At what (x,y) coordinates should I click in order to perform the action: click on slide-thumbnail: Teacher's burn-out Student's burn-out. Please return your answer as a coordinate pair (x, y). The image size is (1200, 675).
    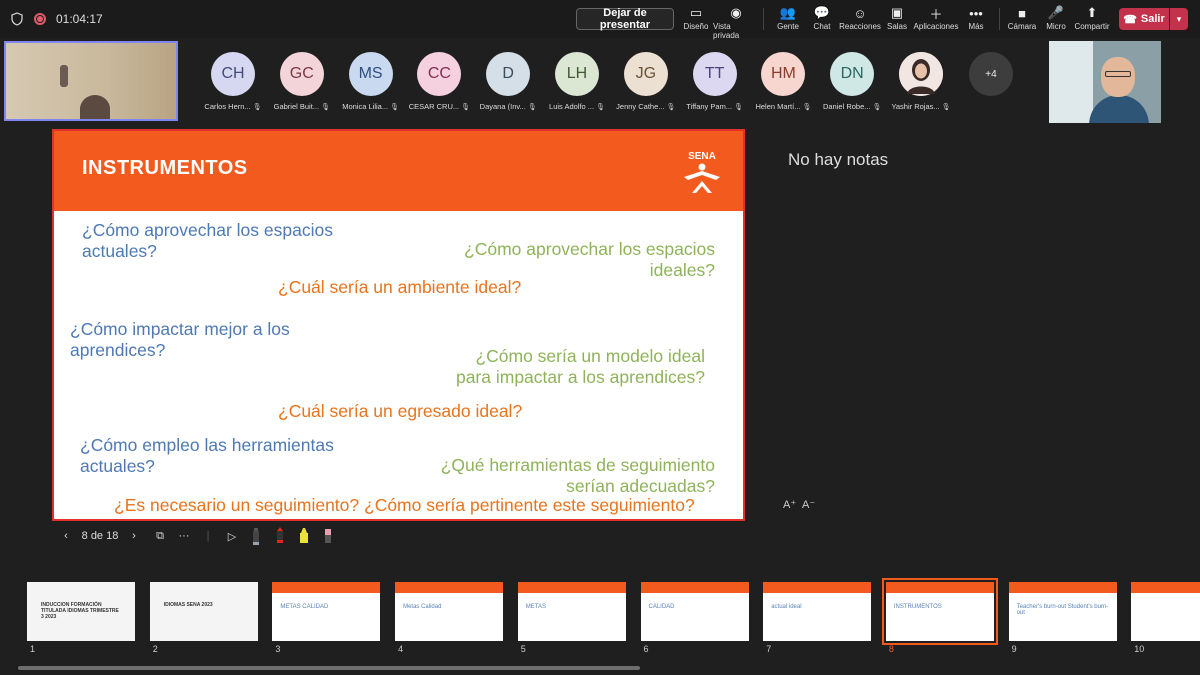
    Looking at the image, I should click on (1062, 611).